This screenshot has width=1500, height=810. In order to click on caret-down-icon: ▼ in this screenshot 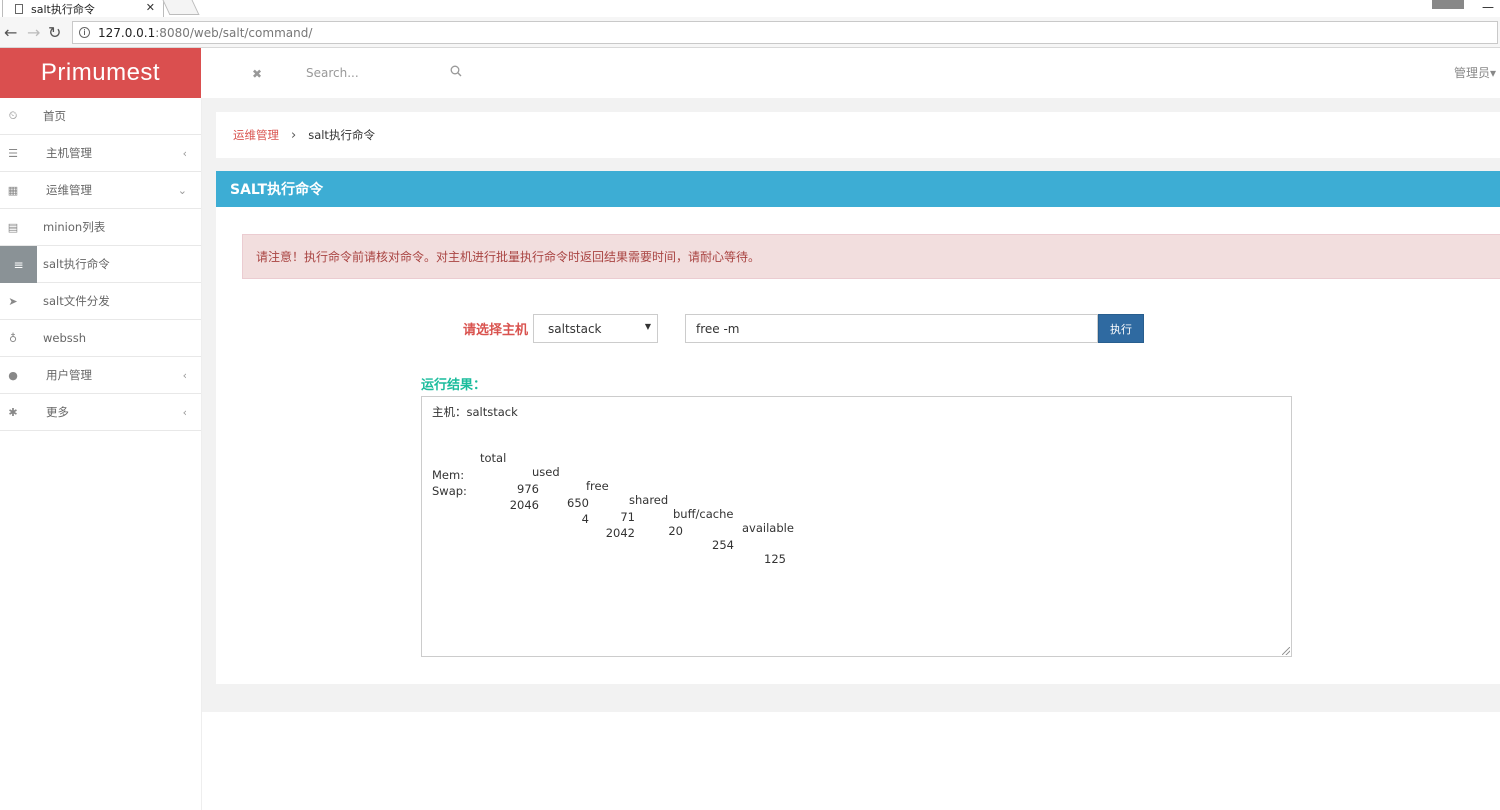, I will do `click(647, 326)`.